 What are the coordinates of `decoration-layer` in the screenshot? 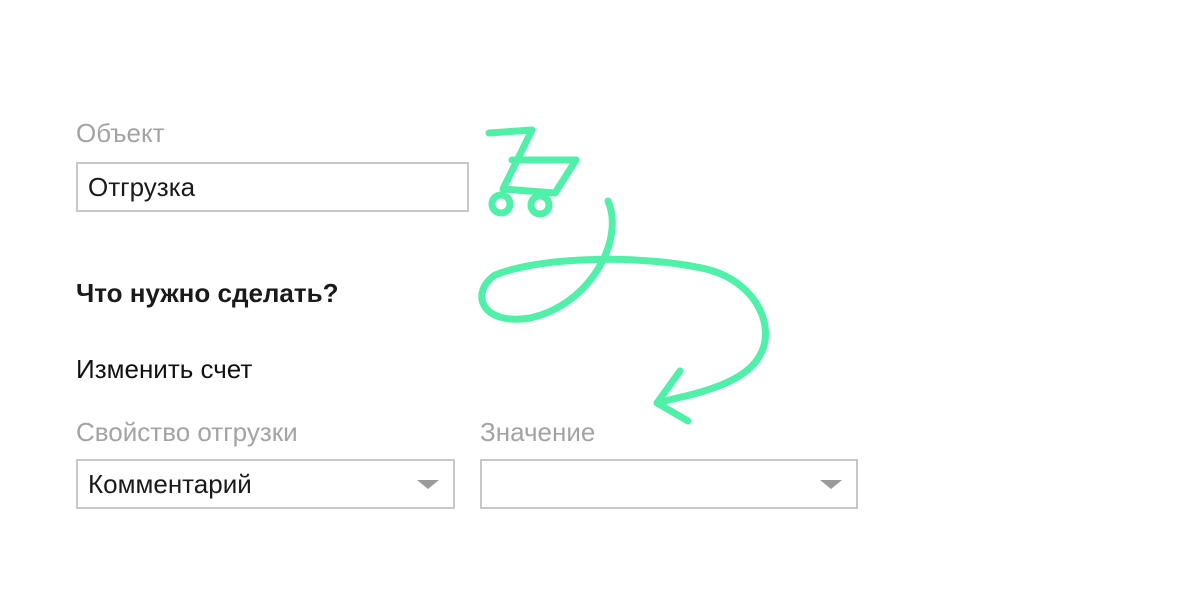 It's located at (624, 275).